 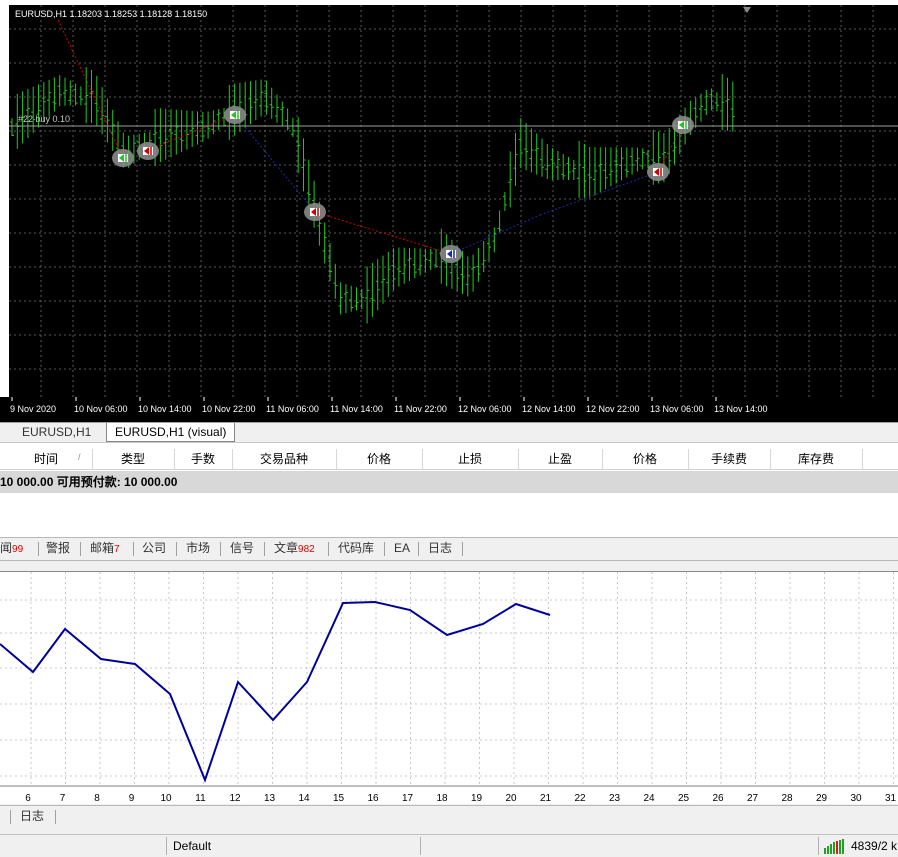 I want to click on traffic-readout: 4839/2 k, so click(x=874, y=846).